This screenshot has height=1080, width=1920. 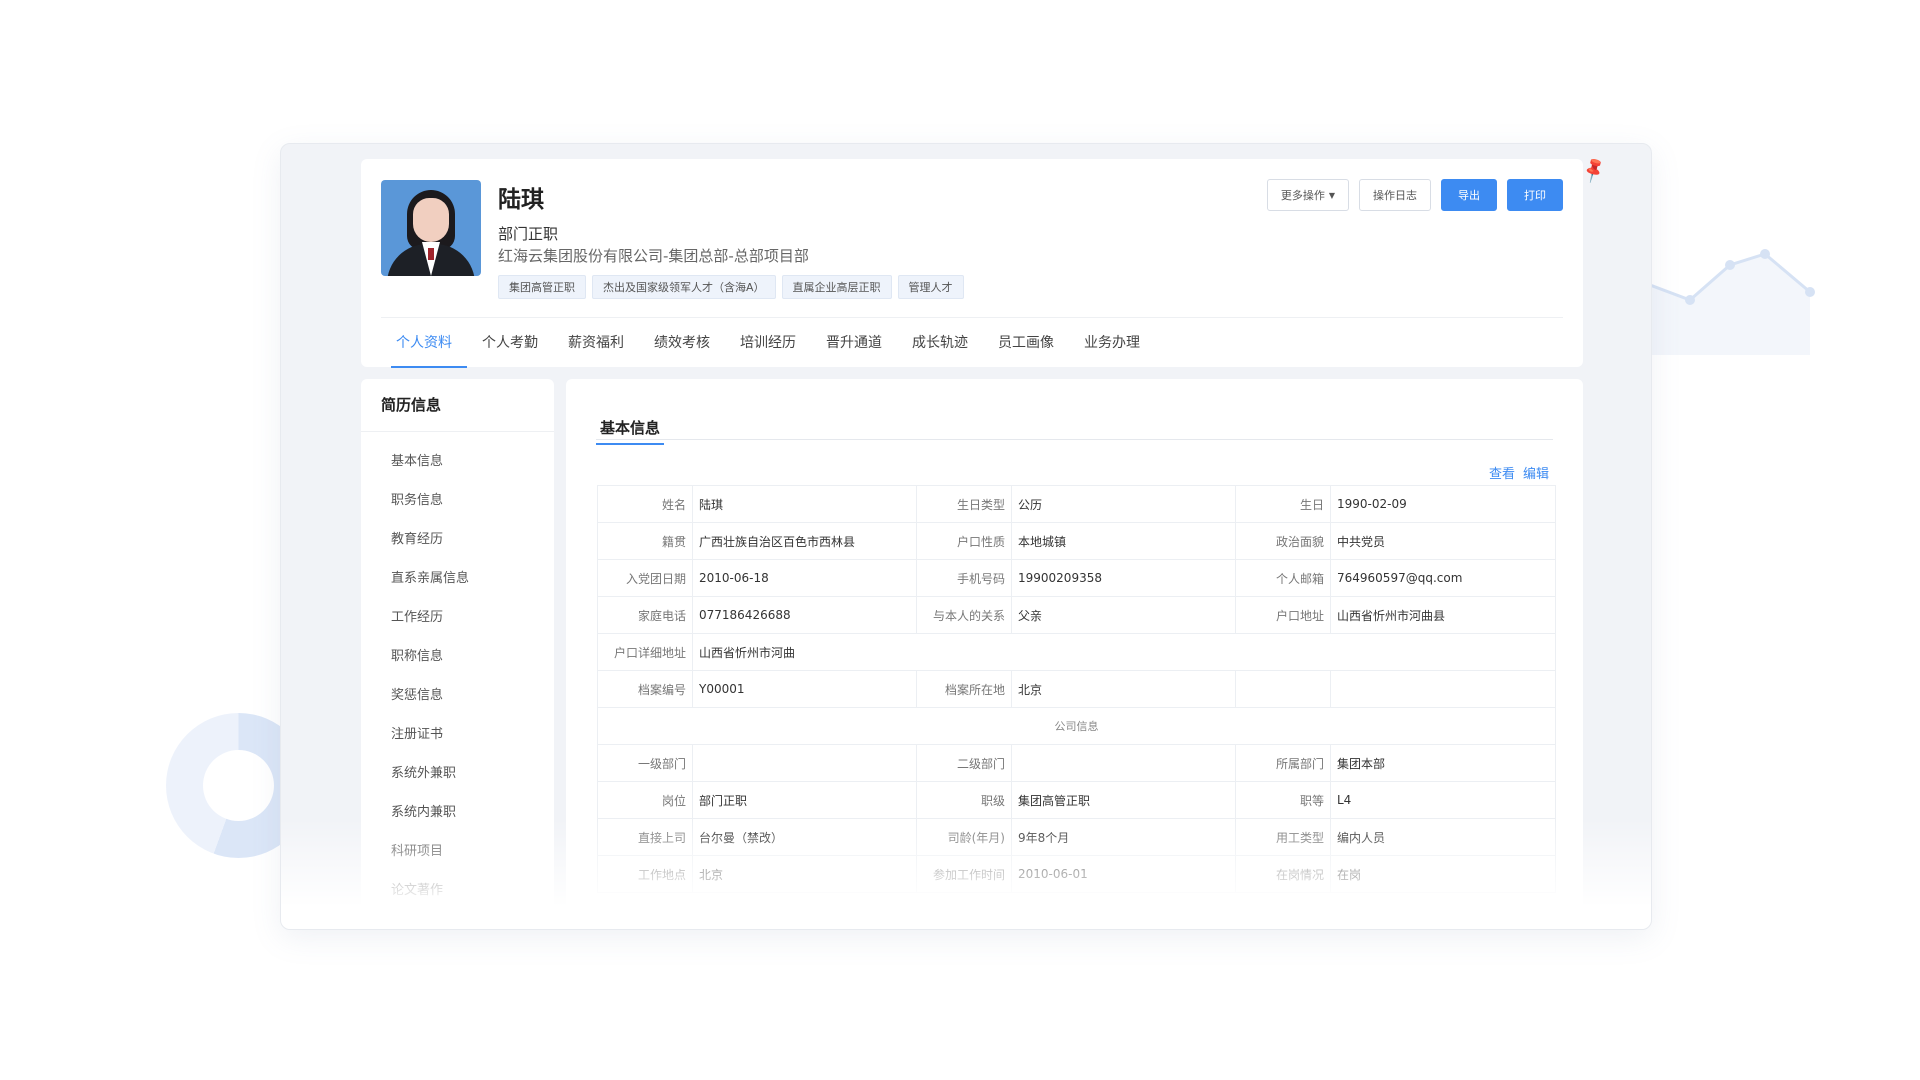 I want to click on action-bar: 更多操作 ▼ 操作日志 导出 打印, so click(x=1414, y=195).